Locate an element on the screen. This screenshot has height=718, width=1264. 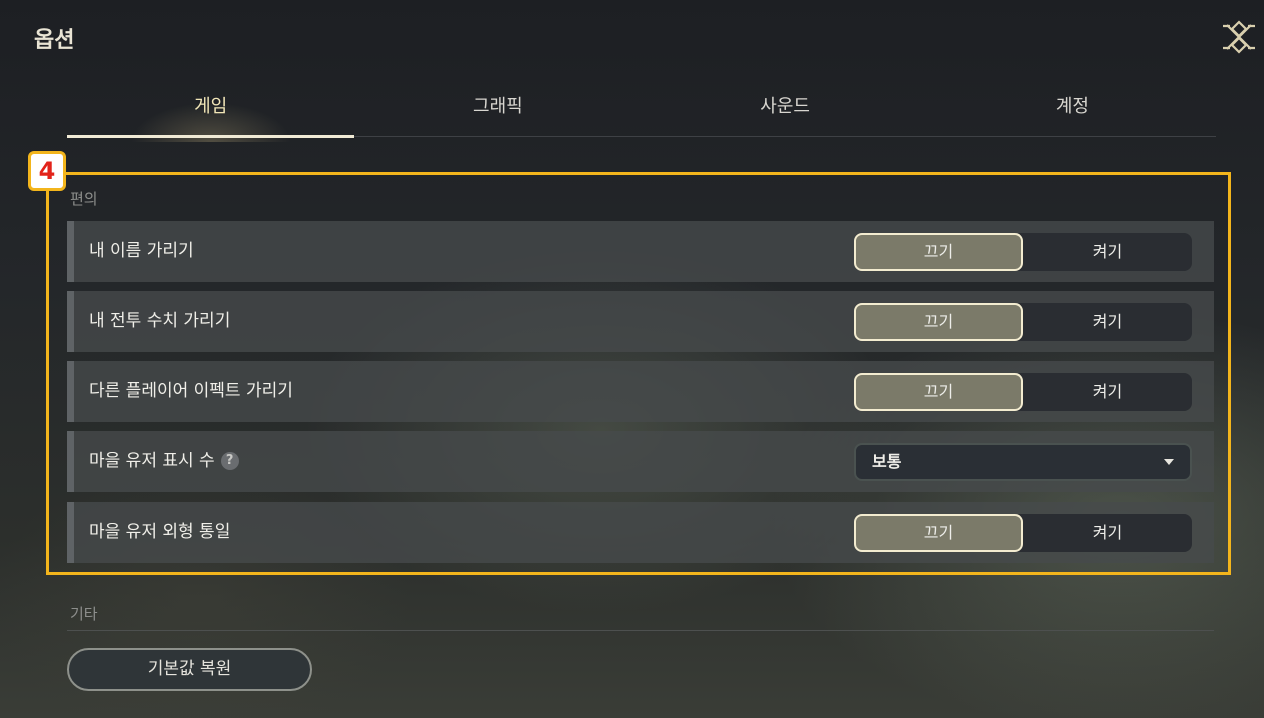
tab-sound: 사운드 is located at coordinates (785, 111).